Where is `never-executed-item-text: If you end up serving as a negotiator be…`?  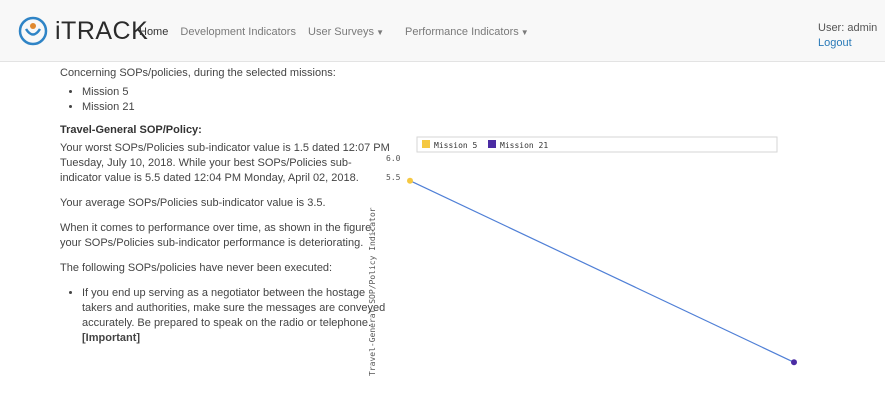 never-executed-item-text: If you end up serving as a negotiator be… is located at coordinates (234, 308).